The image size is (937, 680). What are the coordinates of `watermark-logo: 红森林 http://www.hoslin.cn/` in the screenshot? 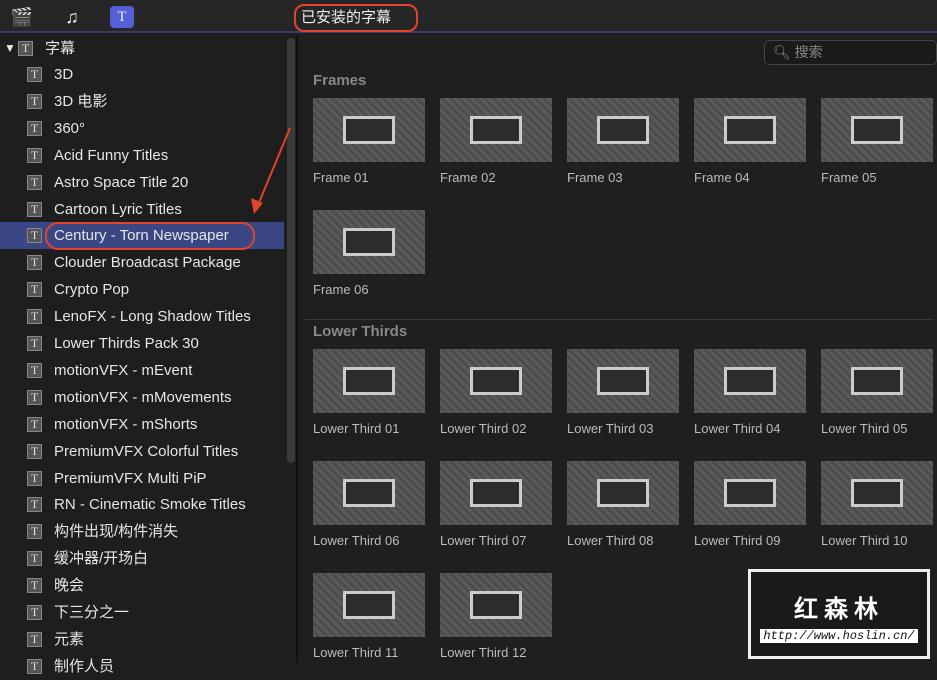 It's located at (839, 614).